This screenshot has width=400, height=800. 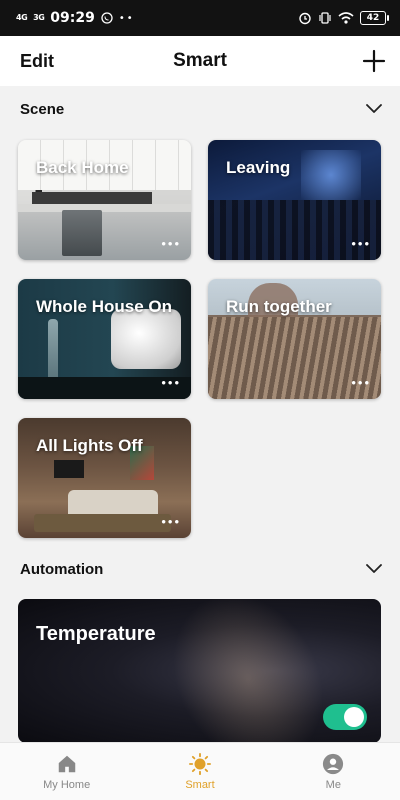 I want to click on scene-card-leaving: Leaving •••, so click(x=294, y=200).